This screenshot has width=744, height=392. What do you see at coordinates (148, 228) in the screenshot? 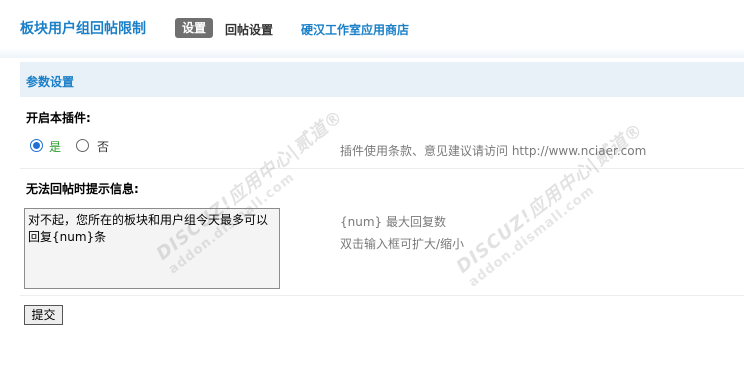
I see `reply-message-value: 对不起，您所在的板块和用户组今天最多可以回复{num}条` at bounding box center [148, 228].